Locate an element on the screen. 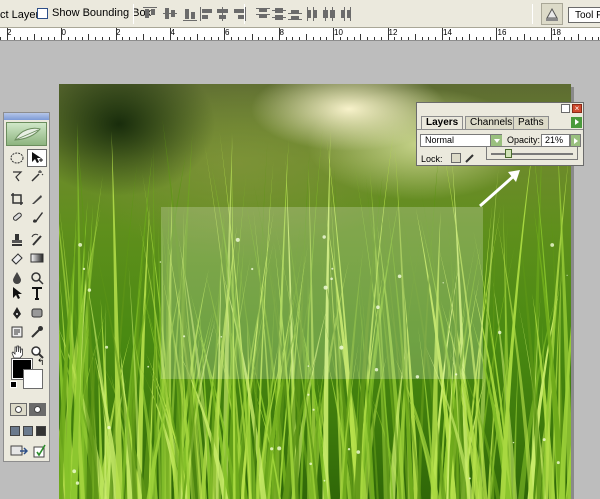 The width and height of the screenshot is (600, 499). notes-tool-icon is located at coordinates (17, 332).